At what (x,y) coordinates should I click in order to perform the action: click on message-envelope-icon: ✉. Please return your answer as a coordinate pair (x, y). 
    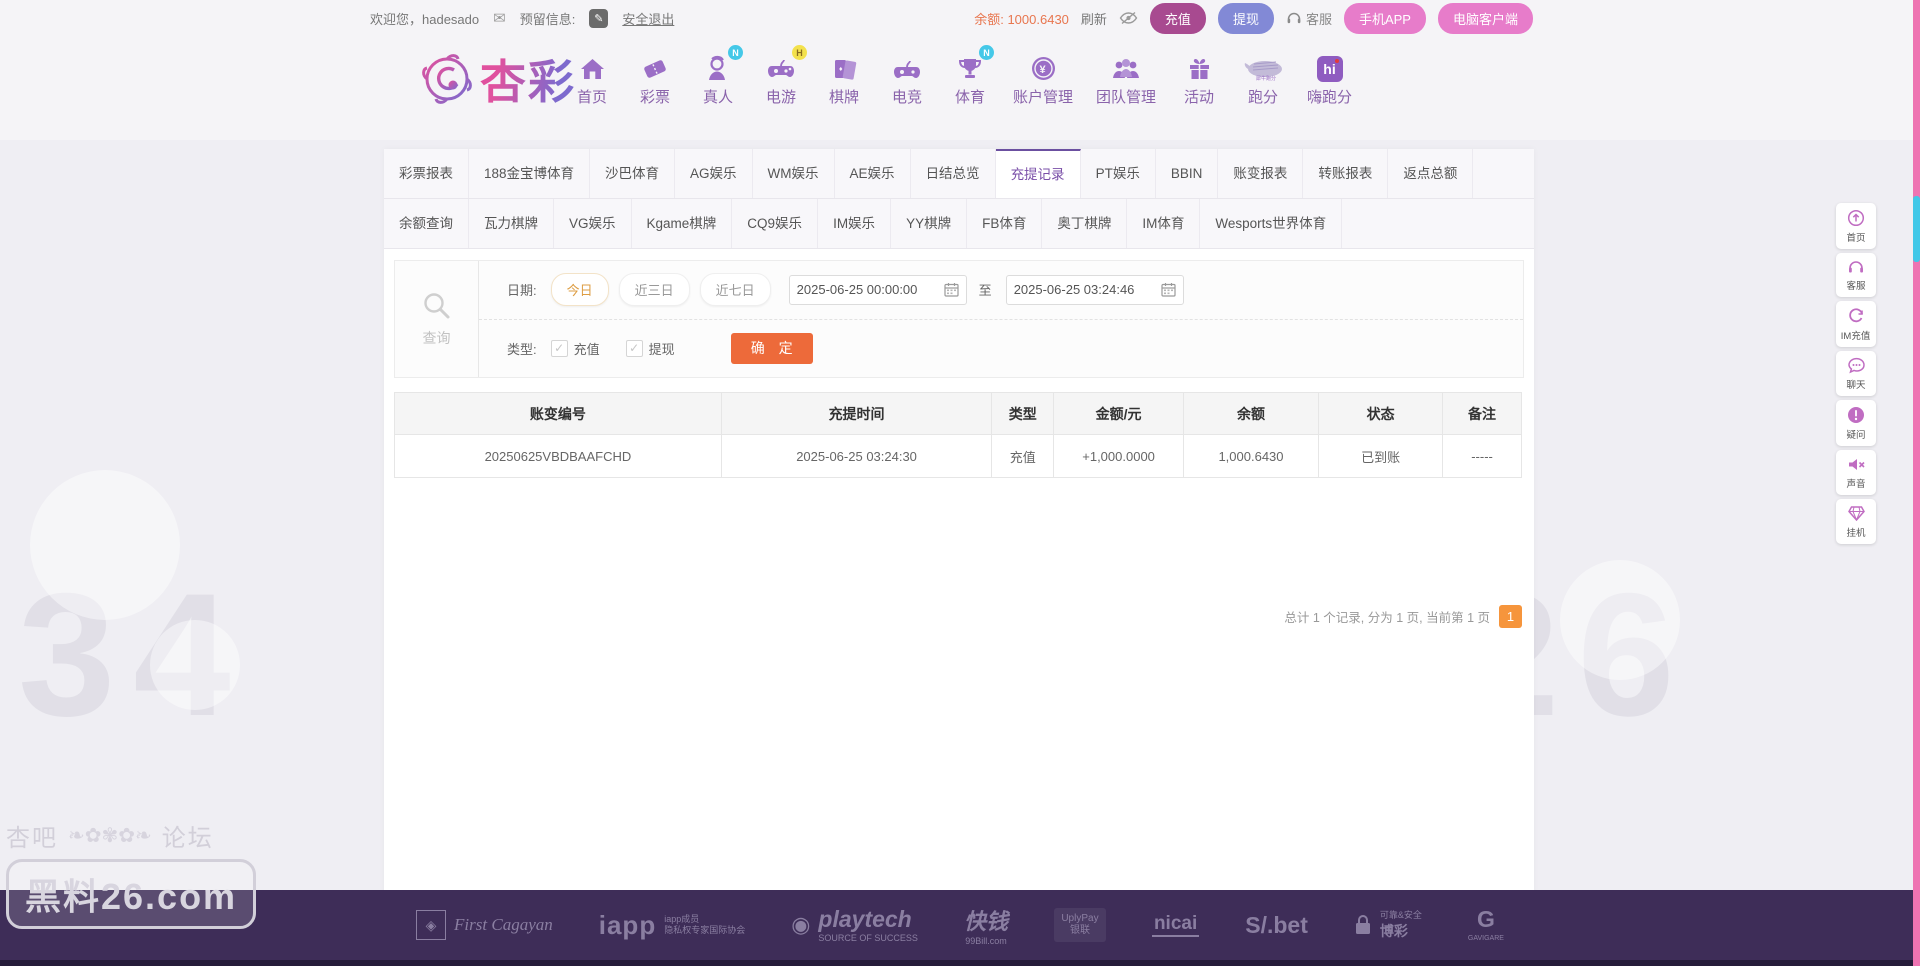
    Looking at the image, I should click on (499, 18).